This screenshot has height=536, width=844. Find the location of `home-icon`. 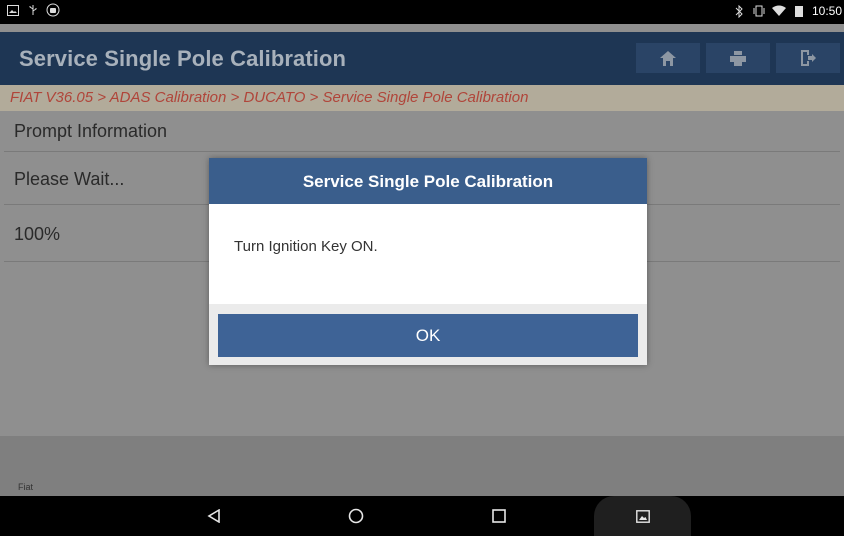

home-icon is located at coordinates (668, 58).